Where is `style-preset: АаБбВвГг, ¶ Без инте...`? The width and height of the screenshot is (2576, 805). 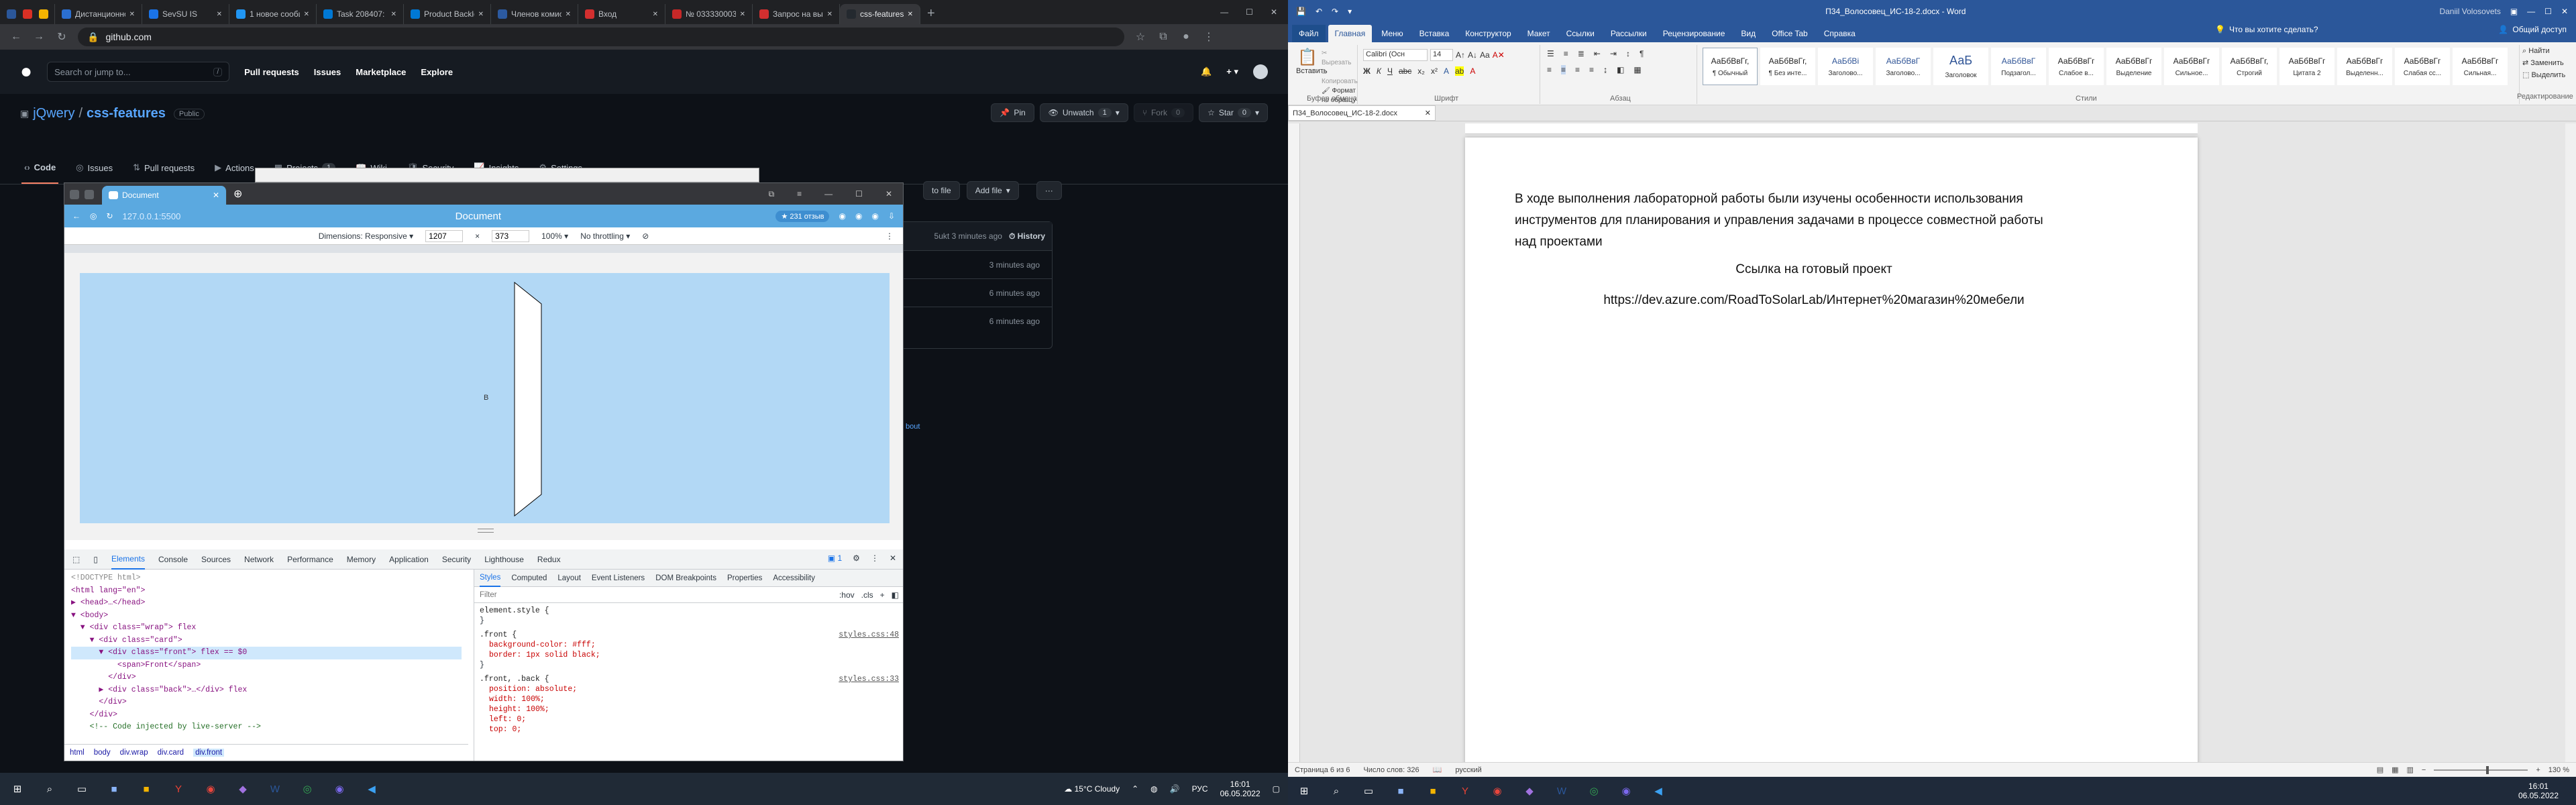
style-preset: АаБбВвГг, ¶ Без инте... is located at coordinates (1787, 66).